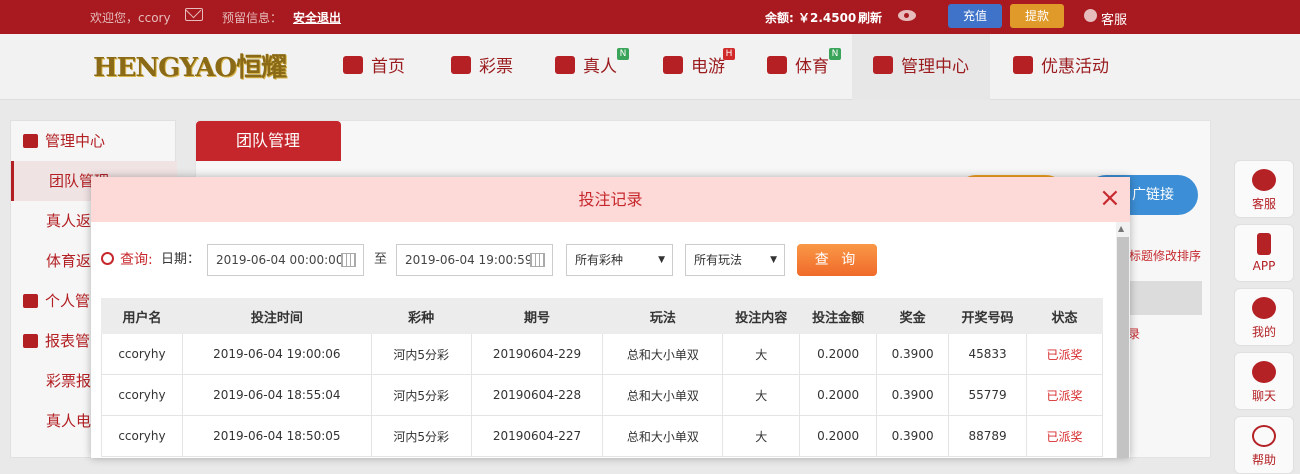 The width and height of the screenshot is (1300, 474). What do you see at coordinates (1264, 436) in the screenshot?
I see `question-icon` at bounding box center [1264, 436].